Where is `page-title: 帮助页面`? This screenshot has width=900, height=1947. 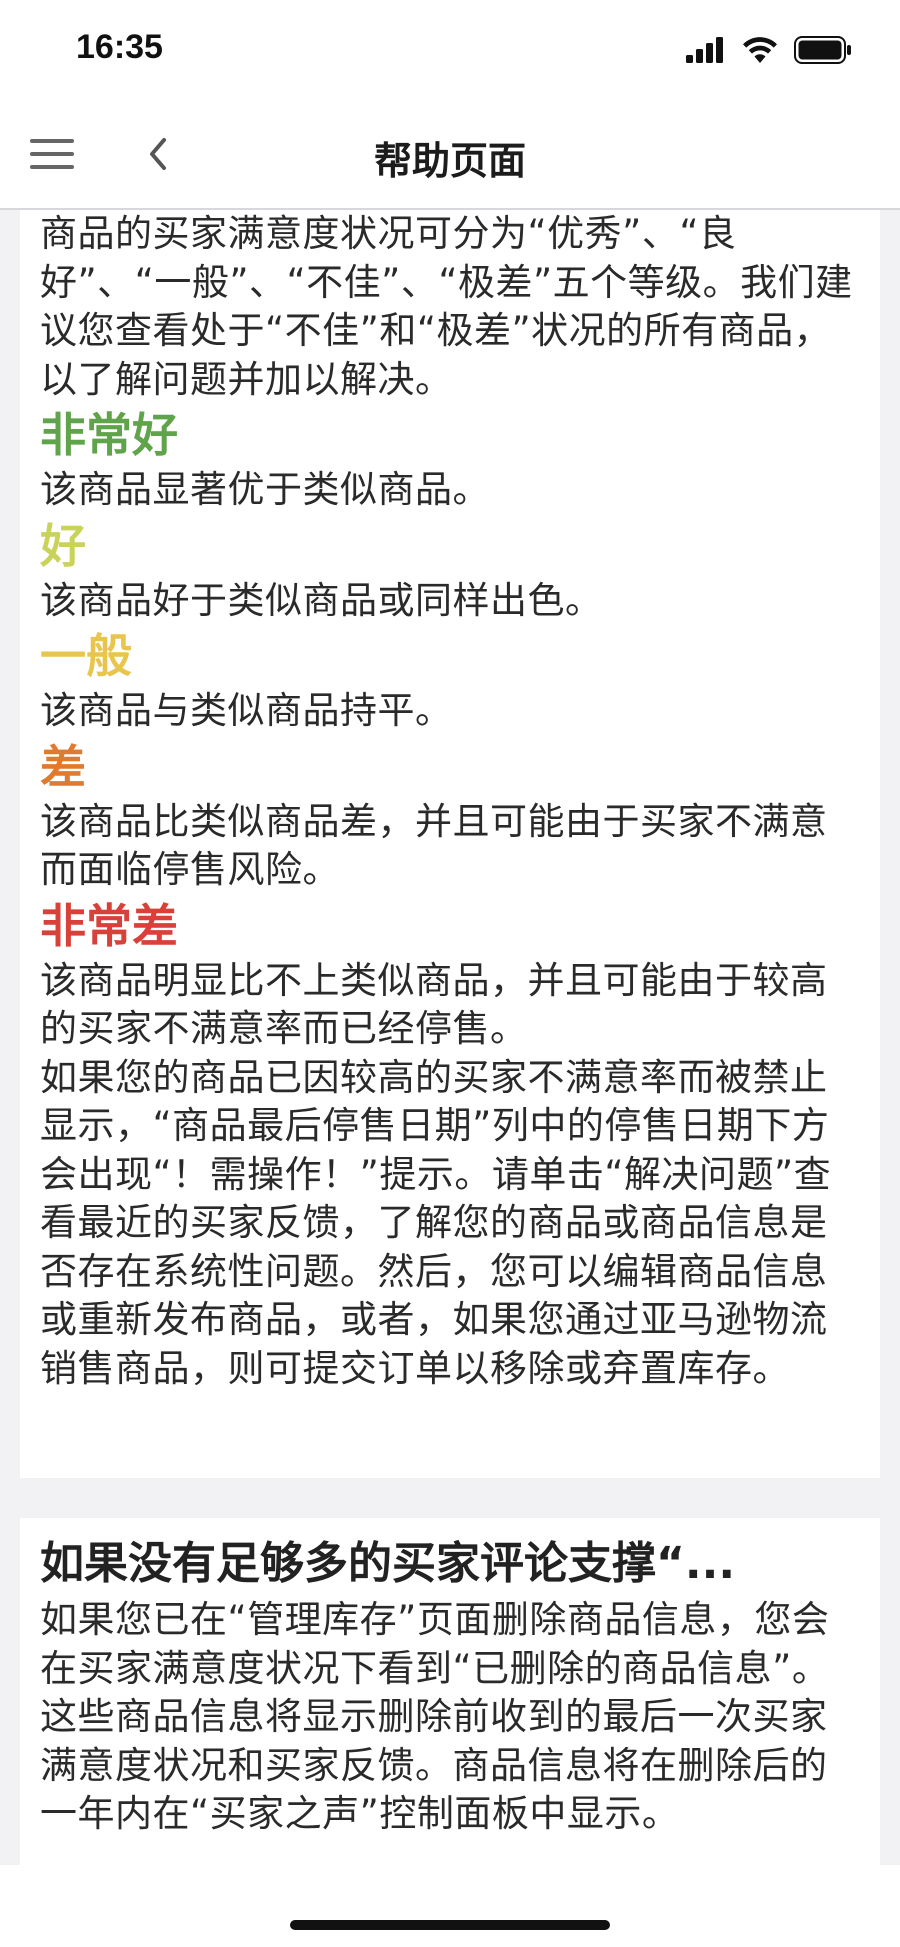 page-title: 帮助页面 is located at coordinates (449, 161).